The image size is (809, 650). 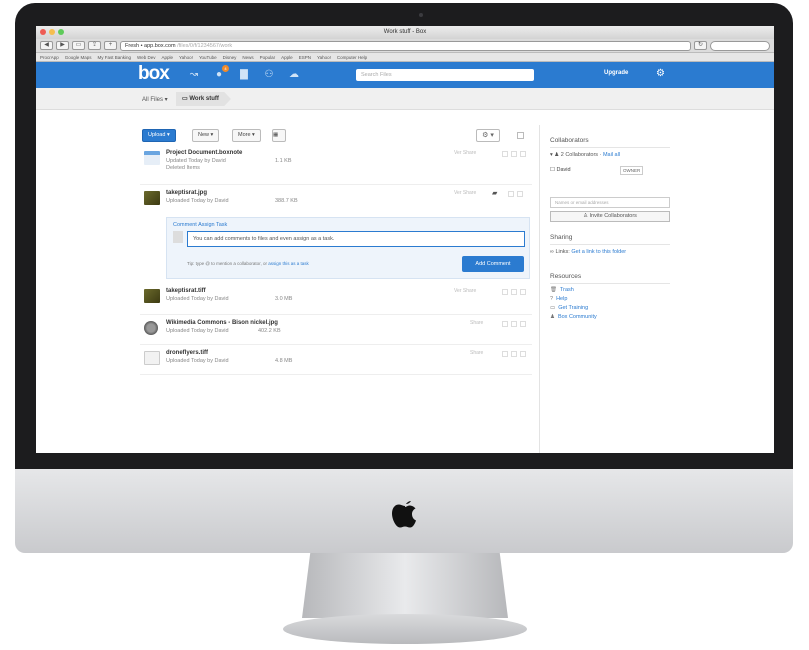 I want to click on upload-button: Upload ▾, so click(x=159, y=135).